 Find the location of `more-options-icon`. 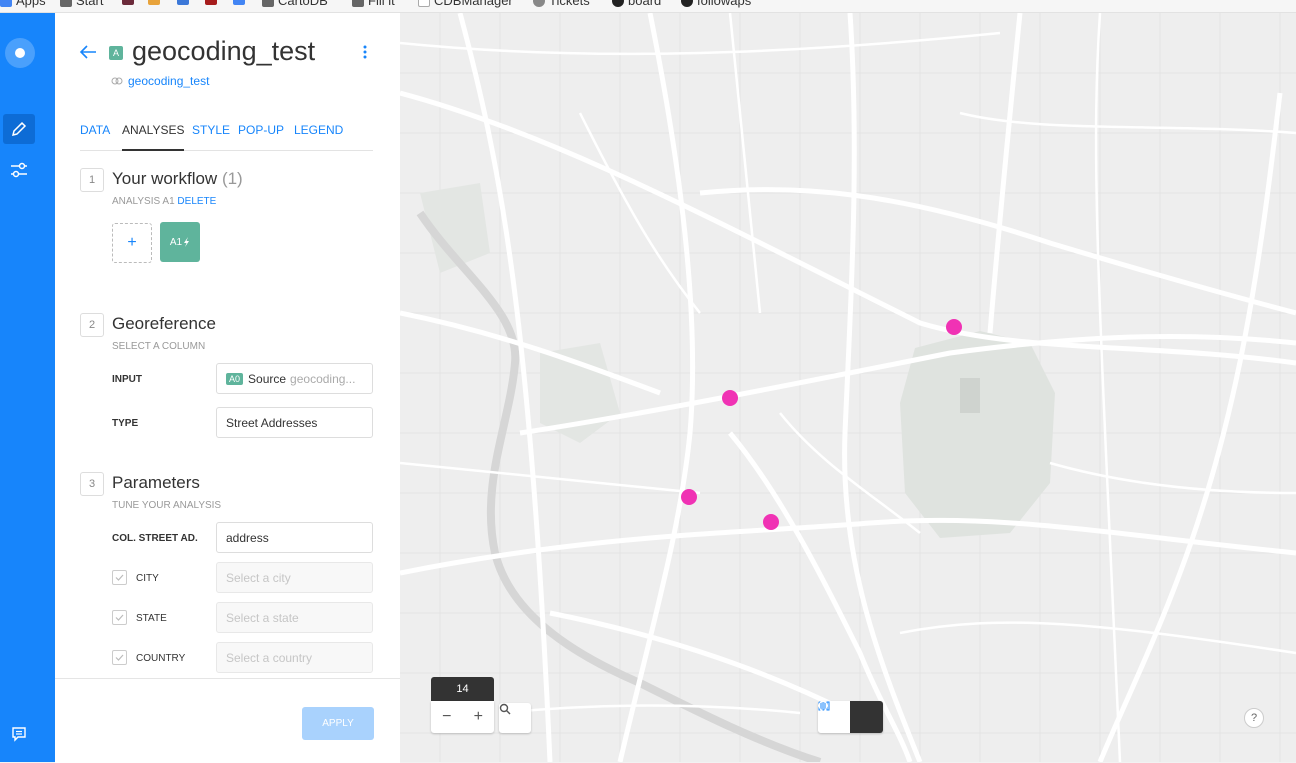

more-options-icon is located at coordinates (365, 52).